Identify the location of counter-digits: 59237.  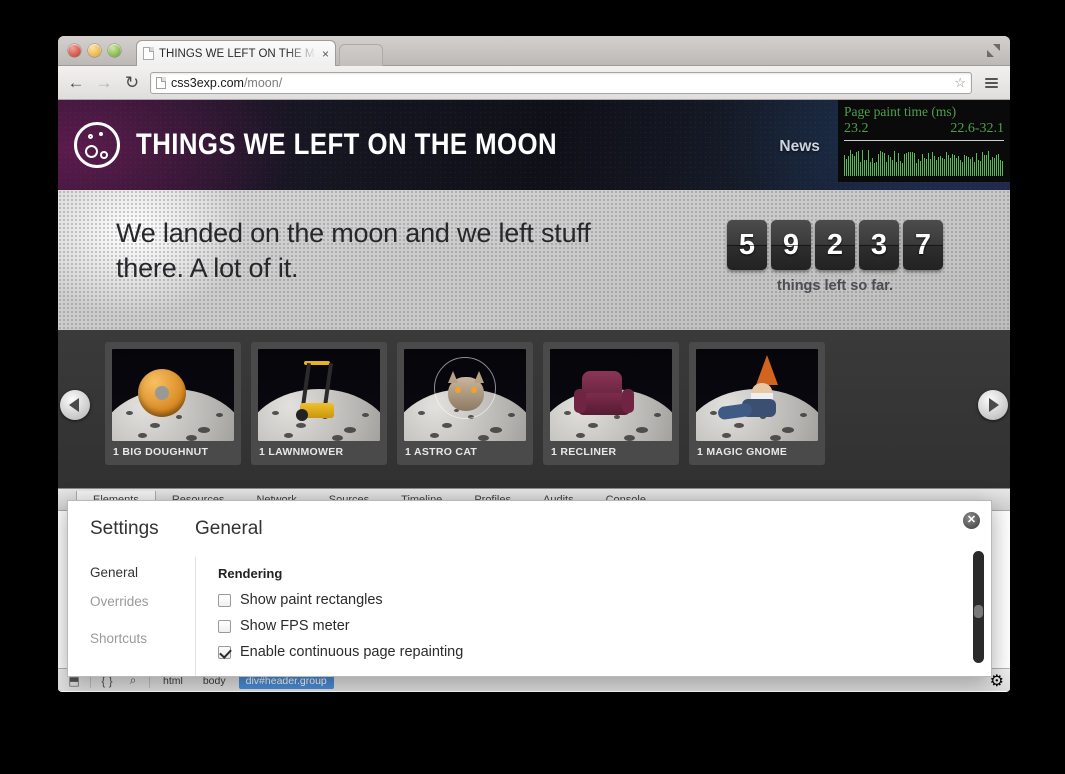
(835, 245).